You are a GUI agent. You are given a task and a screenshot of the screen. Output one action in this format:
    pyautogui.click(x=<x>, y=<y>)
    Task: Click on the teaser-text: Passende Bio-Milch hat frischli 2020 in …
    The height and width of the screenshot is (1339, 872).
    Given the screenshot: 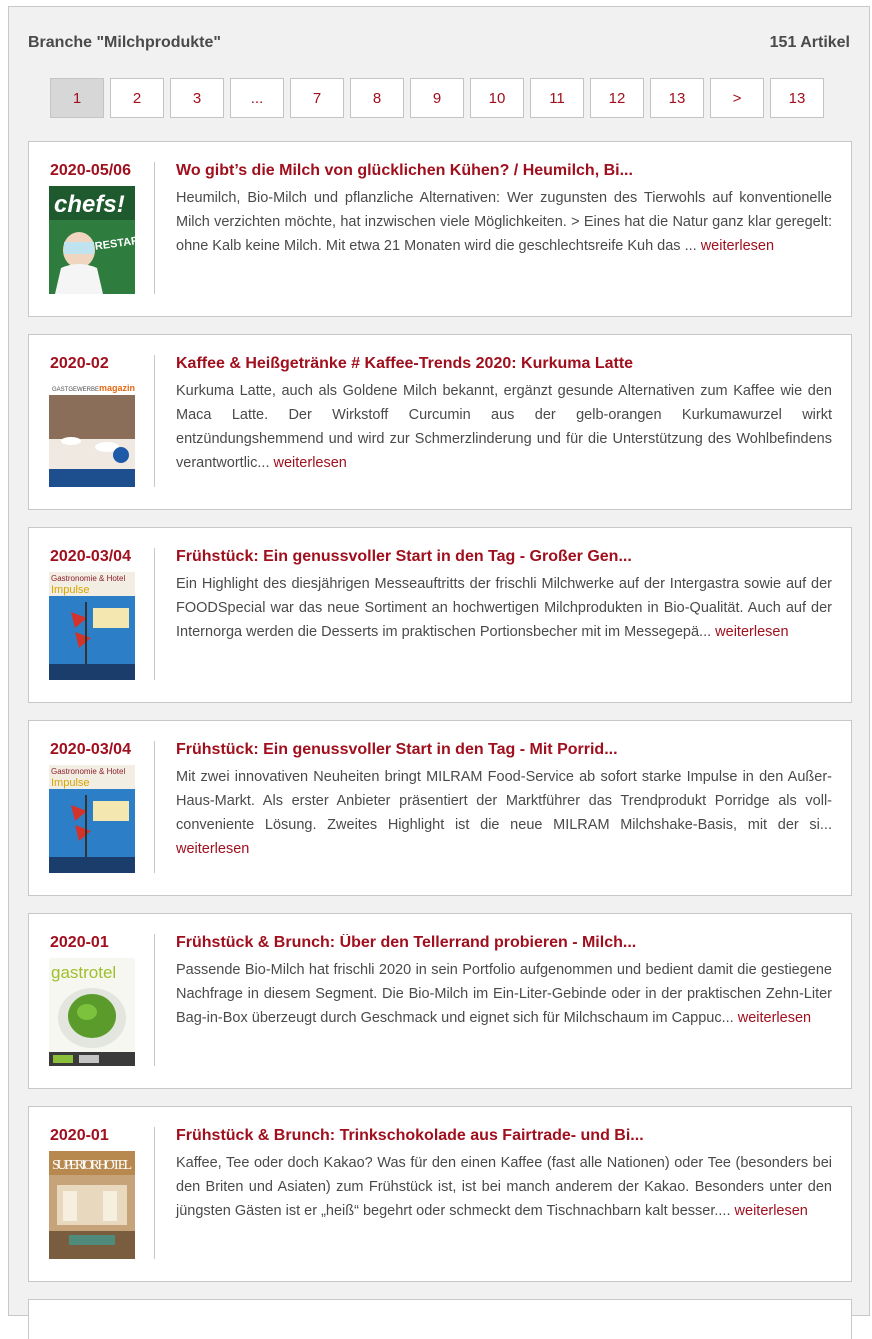 What is the action you would take?
    pyautogui.click(x=504, y=994)
    